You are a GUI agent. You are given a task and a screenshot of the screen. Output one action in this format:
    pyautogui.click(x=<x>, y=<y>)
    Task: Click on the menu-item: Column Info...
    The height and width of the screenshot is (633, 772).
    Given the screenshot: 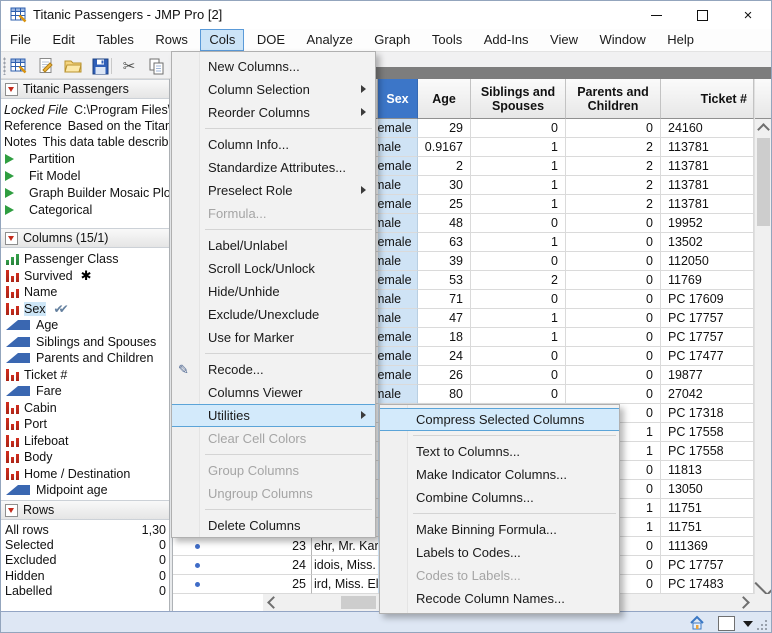 What is the action you would take?
    pyautogui.click(x=273, y=144)
    